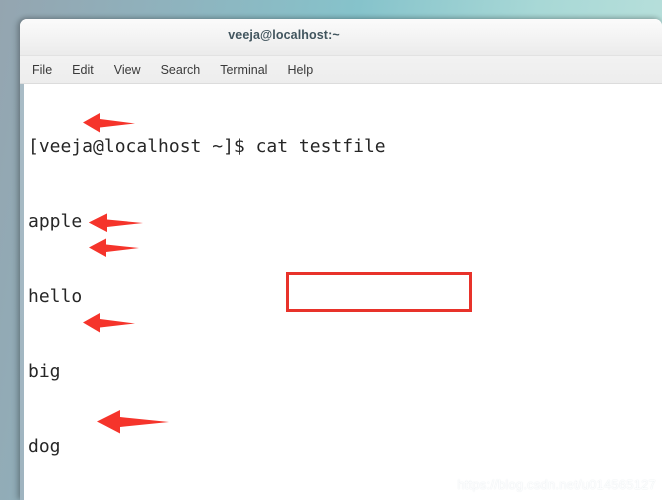 Image resolution: width=662 pixels, height=500 pixels. What do you see at coordinates (44, 371) in the screenshot?
I see `terminal-line: big` at bounding box center [44, 371].